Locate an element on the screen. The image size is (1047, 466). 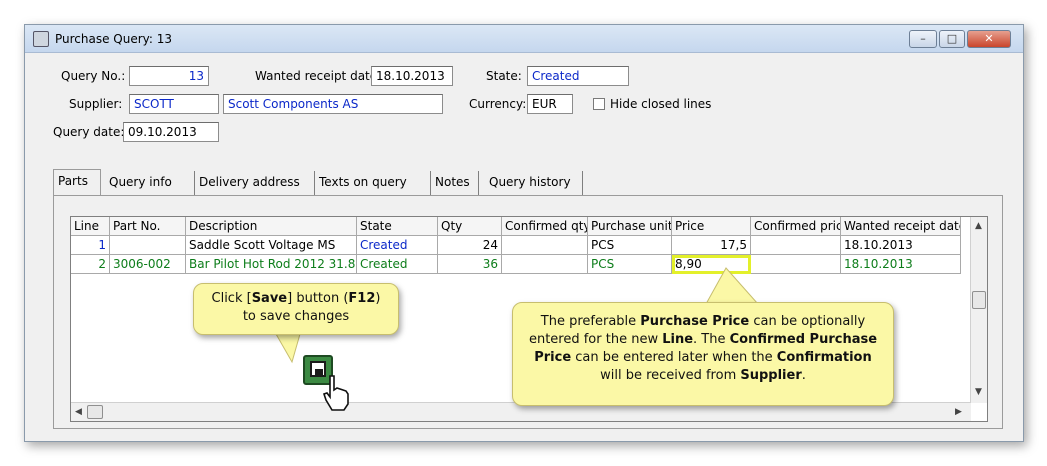
hand-pointer-icon is located at coordinates (335, 393).